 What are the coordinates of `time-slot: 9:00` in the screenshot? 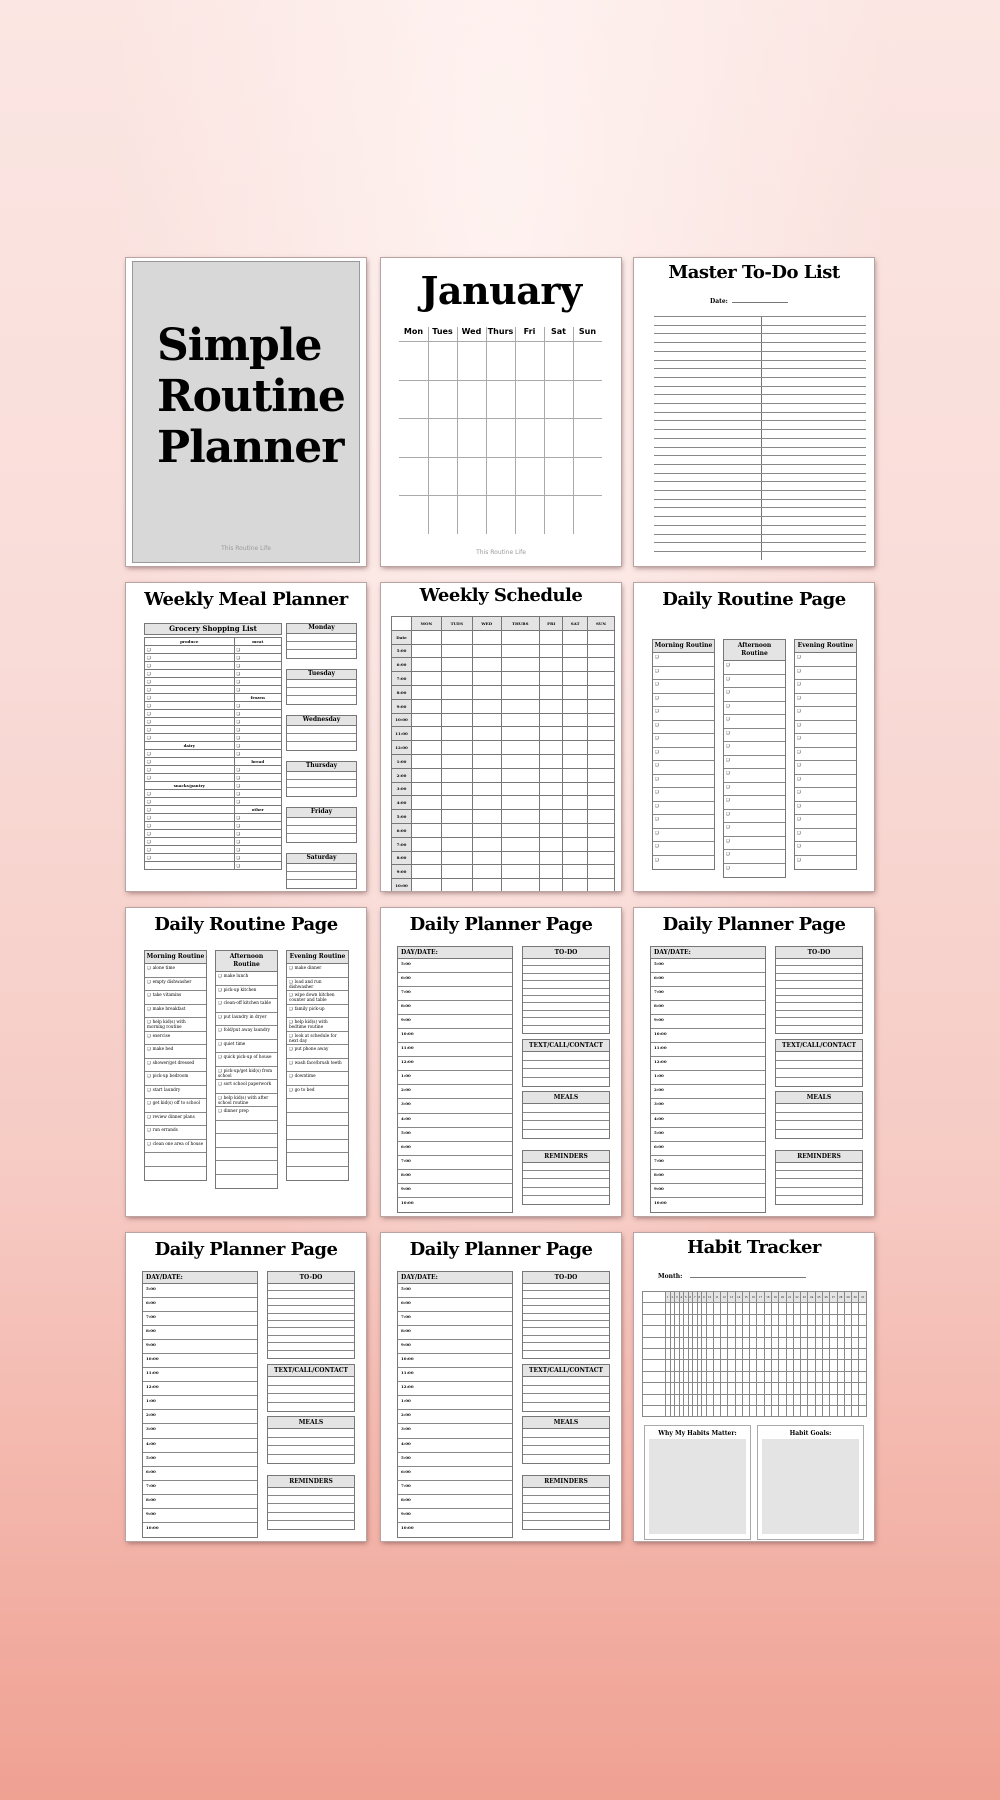 It's located at (200, 1347).